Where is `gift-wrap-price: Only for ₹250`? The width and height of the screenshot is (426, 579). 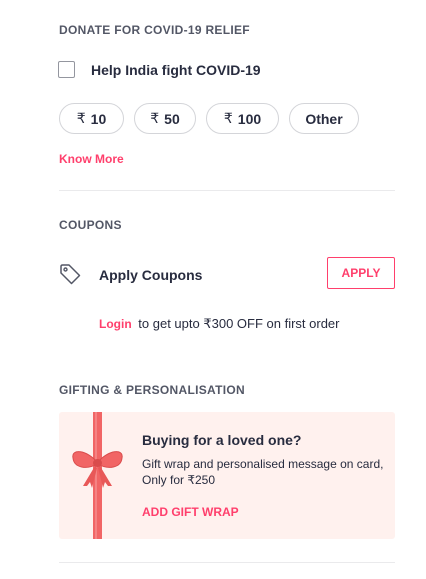 gift-wrap-price: Only for ₹250 is located at coordinates (179, 480).